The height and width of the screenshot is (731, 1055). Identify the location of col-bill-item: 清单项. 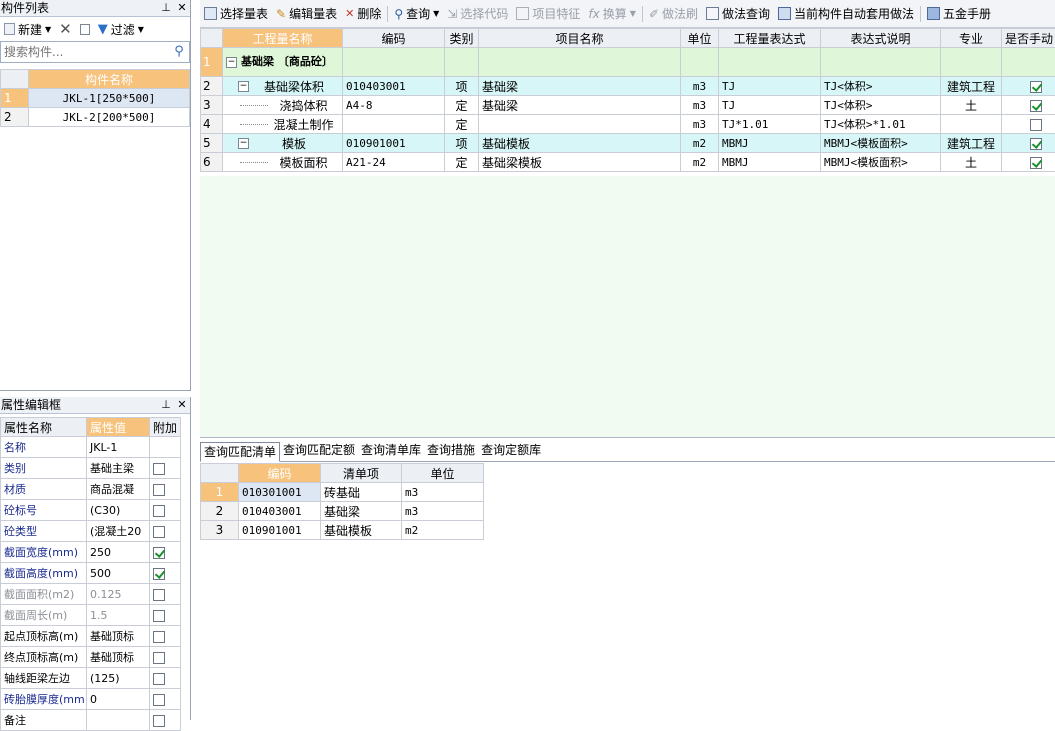
(361, 473).